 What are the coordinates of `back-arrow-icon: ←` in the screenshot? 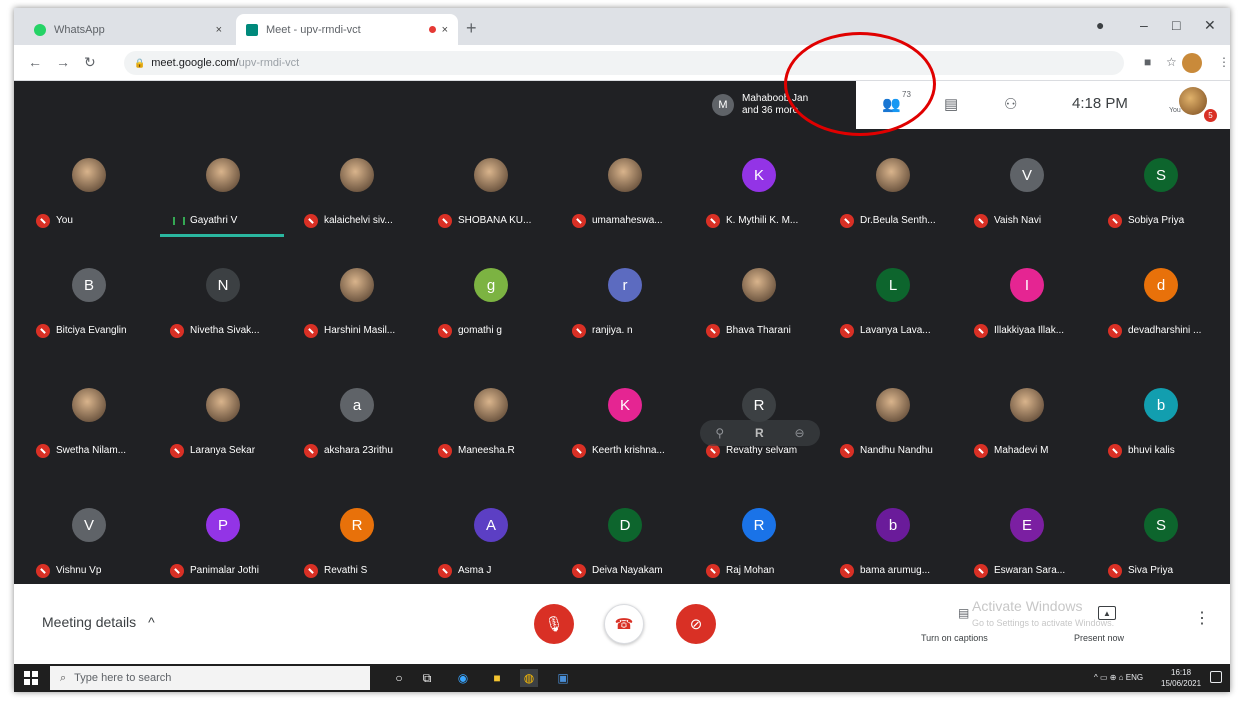 It's located at (35, 62).